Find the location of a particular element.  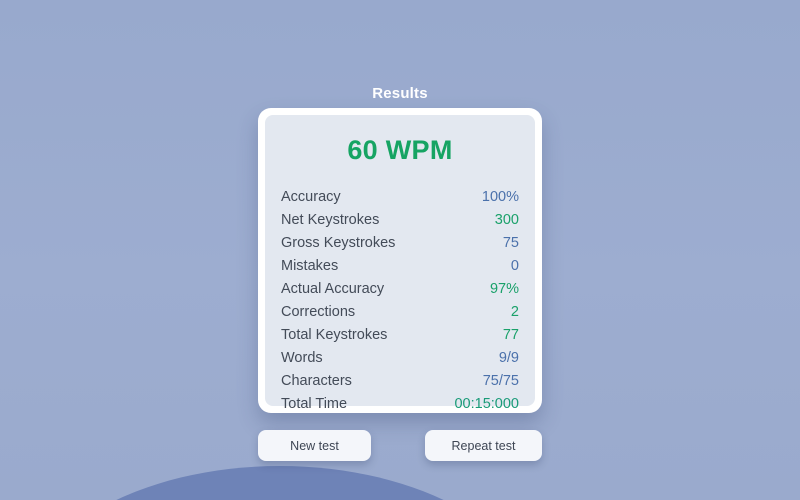

stat-row: Mistakes 0 is located at coordinates (400, 266).